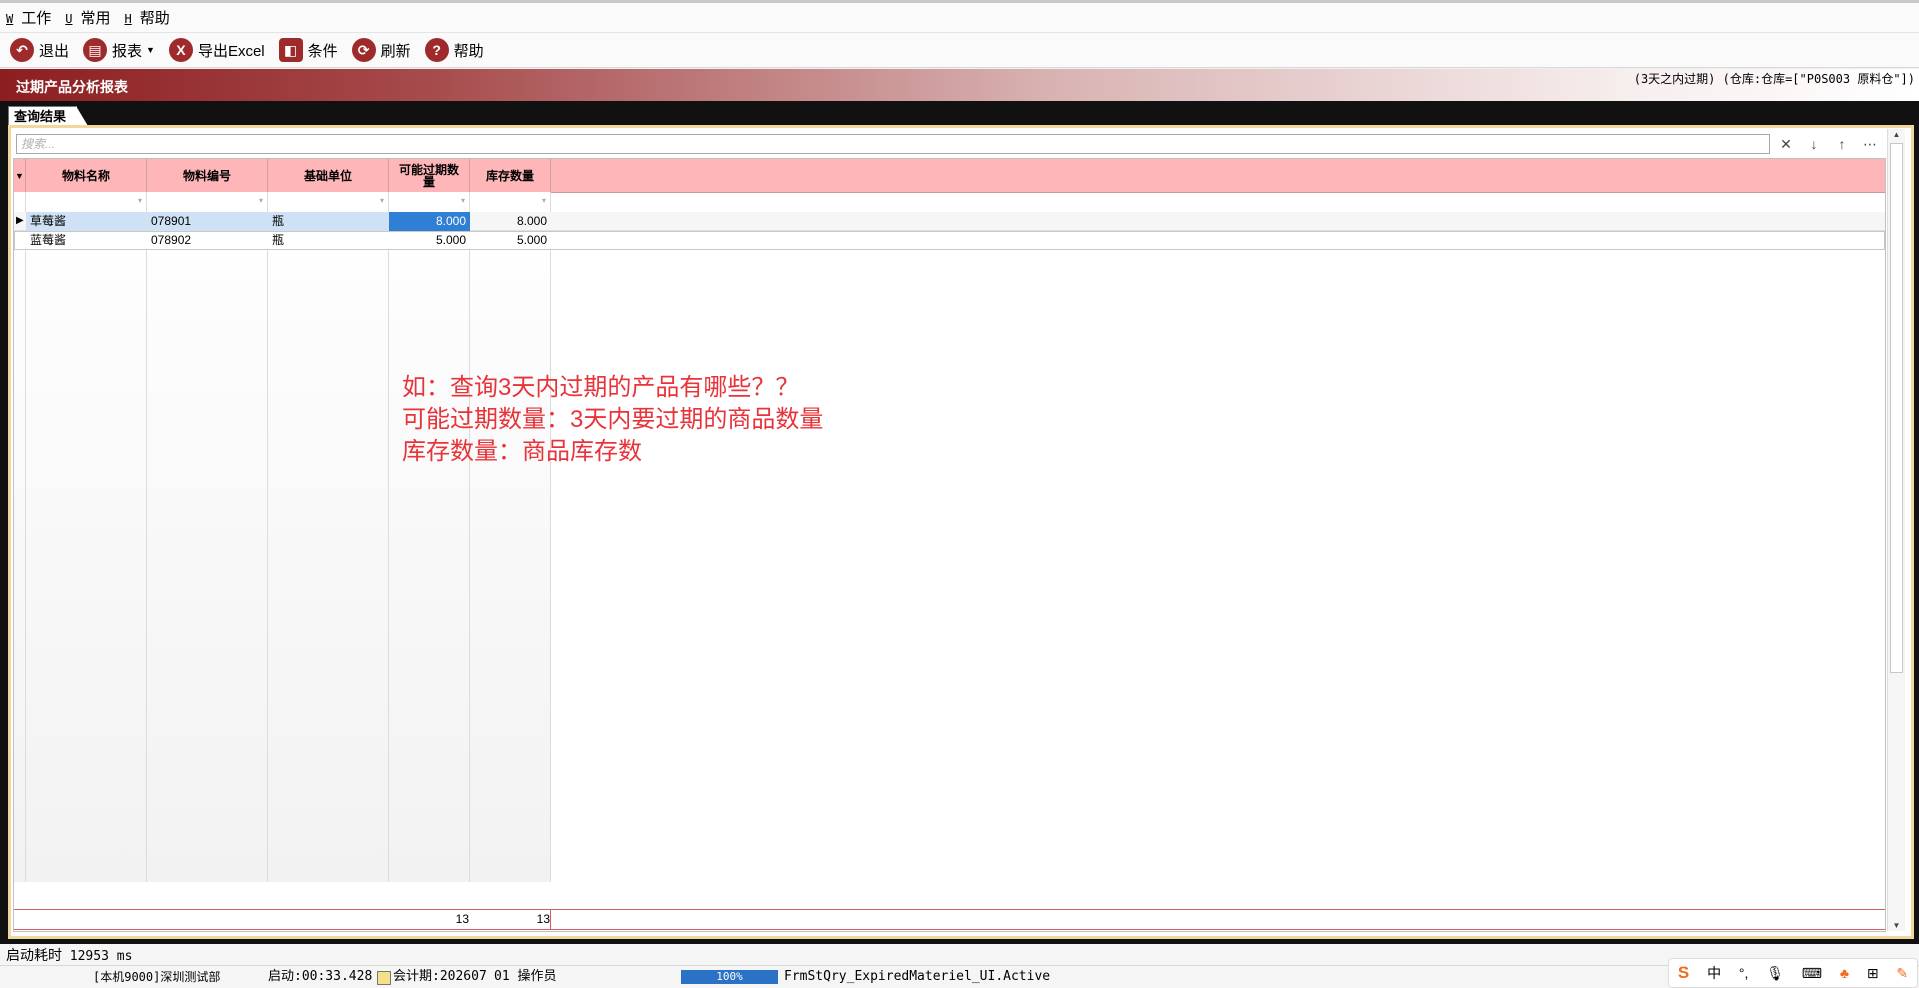 The width and height of the screenshot is (1919, 988). I want to click on cell-name: 草莓酱, so click(86, 221).